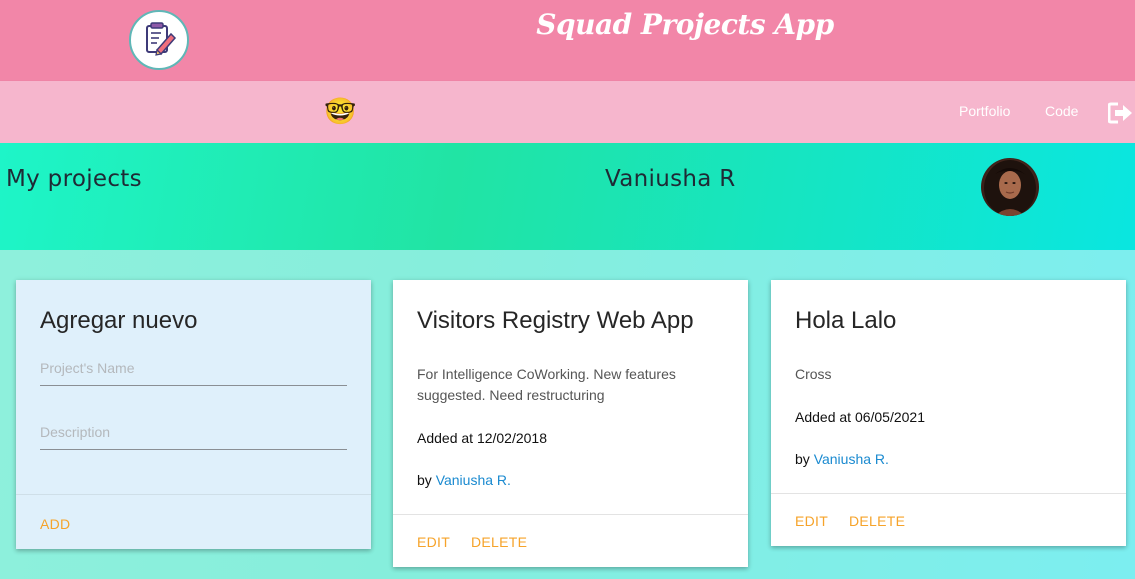 Image resolution: width=1135 pixels, height=579 pixels. Describe the element at coordinates (846, 320) in the screenshot. I see `project-title: Hola Lalo` at that location.